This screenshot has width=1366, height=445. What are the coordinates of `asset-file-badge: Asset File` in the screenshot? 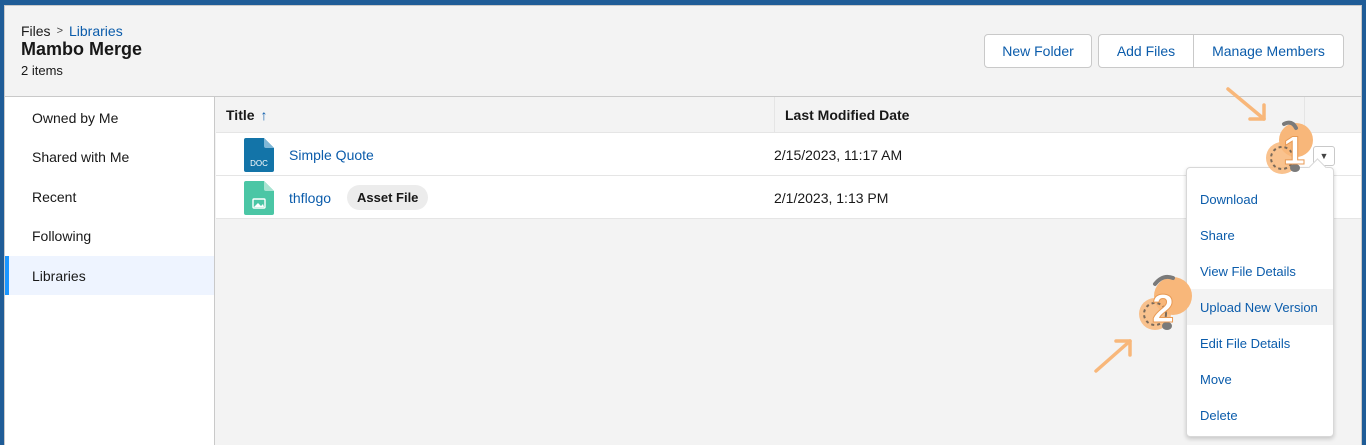 It's located at (388, 197).